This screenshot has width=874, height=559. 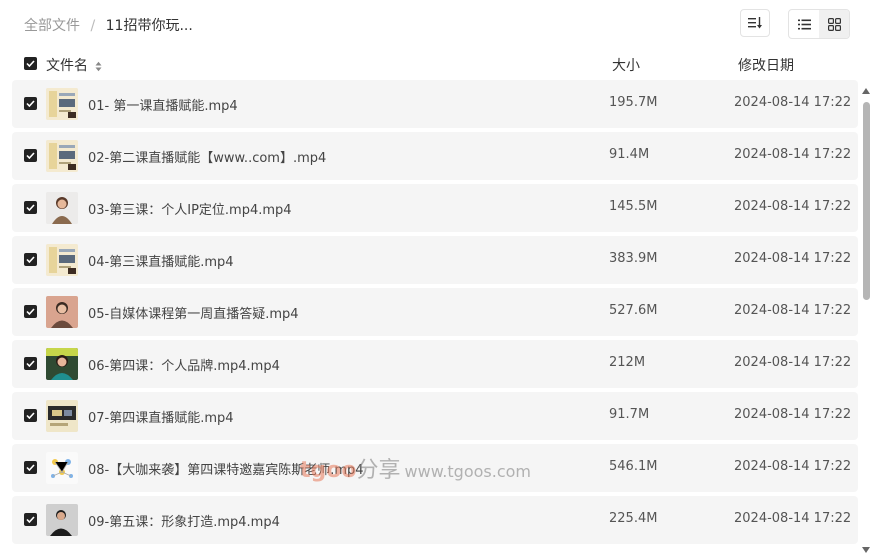 I want to click on list-view-icon, so click(x=804, y=24).